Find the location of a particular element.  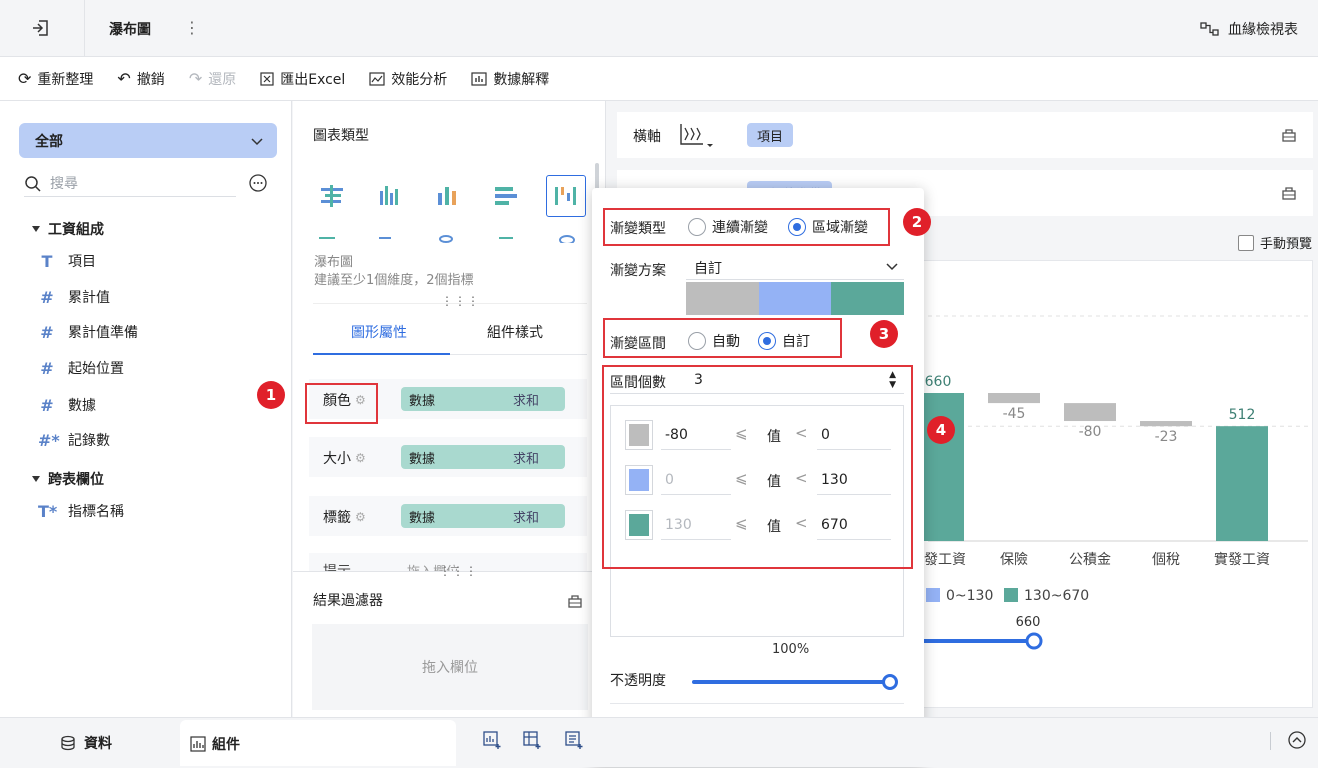

more-options-icon is located at coordinates (258, 183).